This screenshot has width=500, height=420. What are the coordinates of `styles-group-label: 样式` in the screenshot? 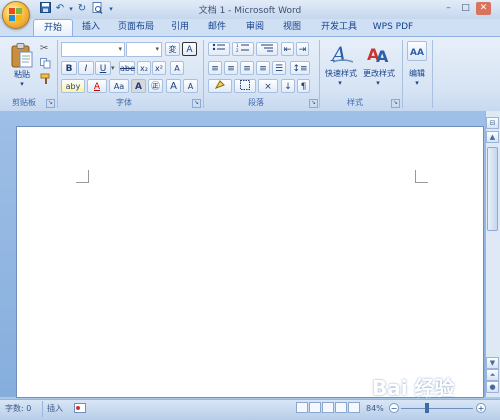 It's located at (355, 102).